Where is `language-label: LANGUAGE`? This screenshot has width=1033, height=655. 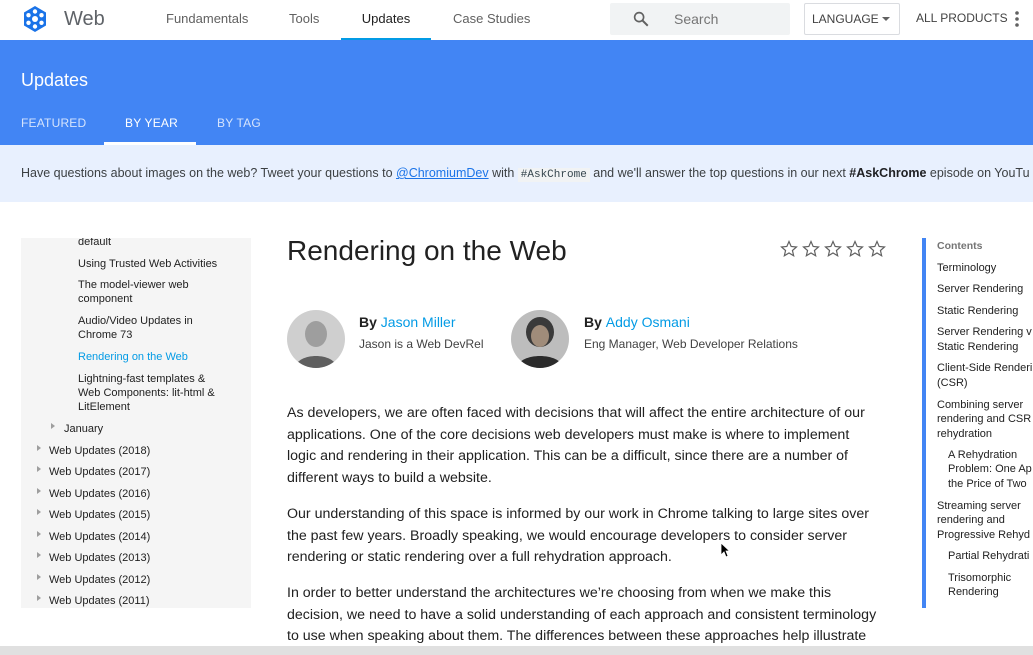 language-label: LANGUAGE is located at coordinates (845, 19).